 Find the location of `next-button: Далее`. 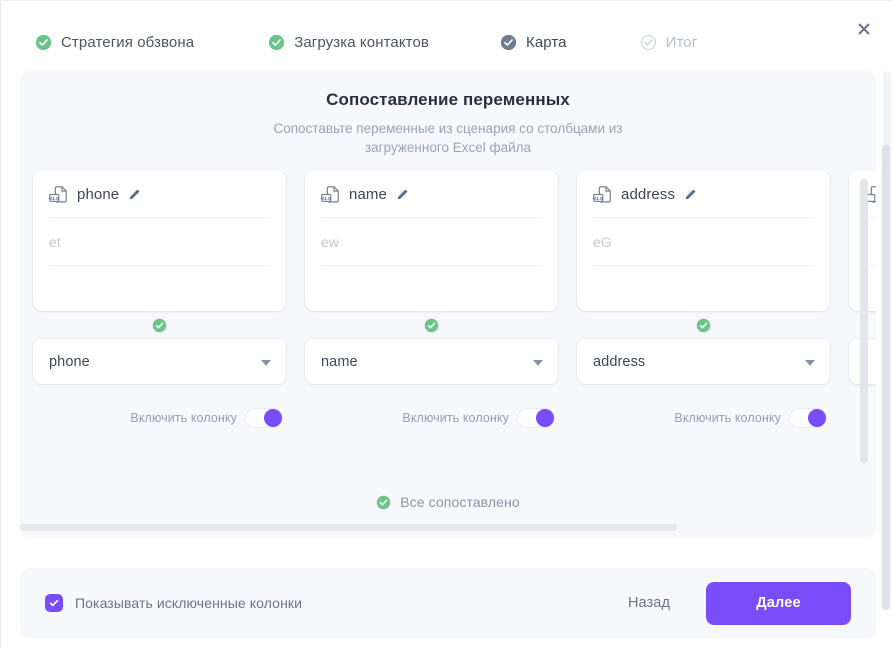

next-button: Далее is located at coordinates (778, 603).